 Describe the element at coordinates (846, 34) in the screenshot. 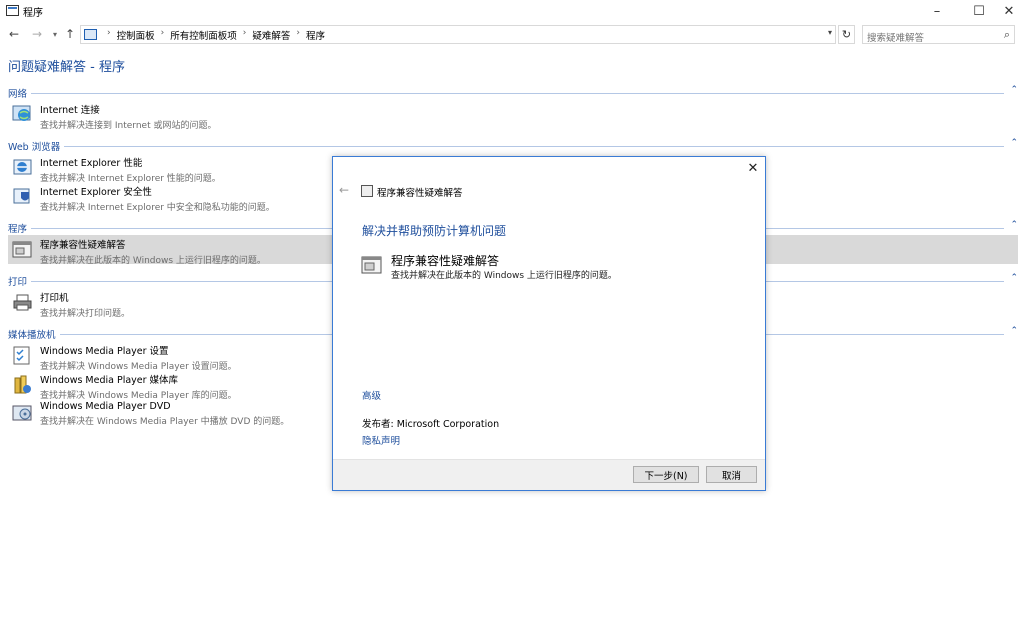

I see `refresh-button: ↻` at that location.